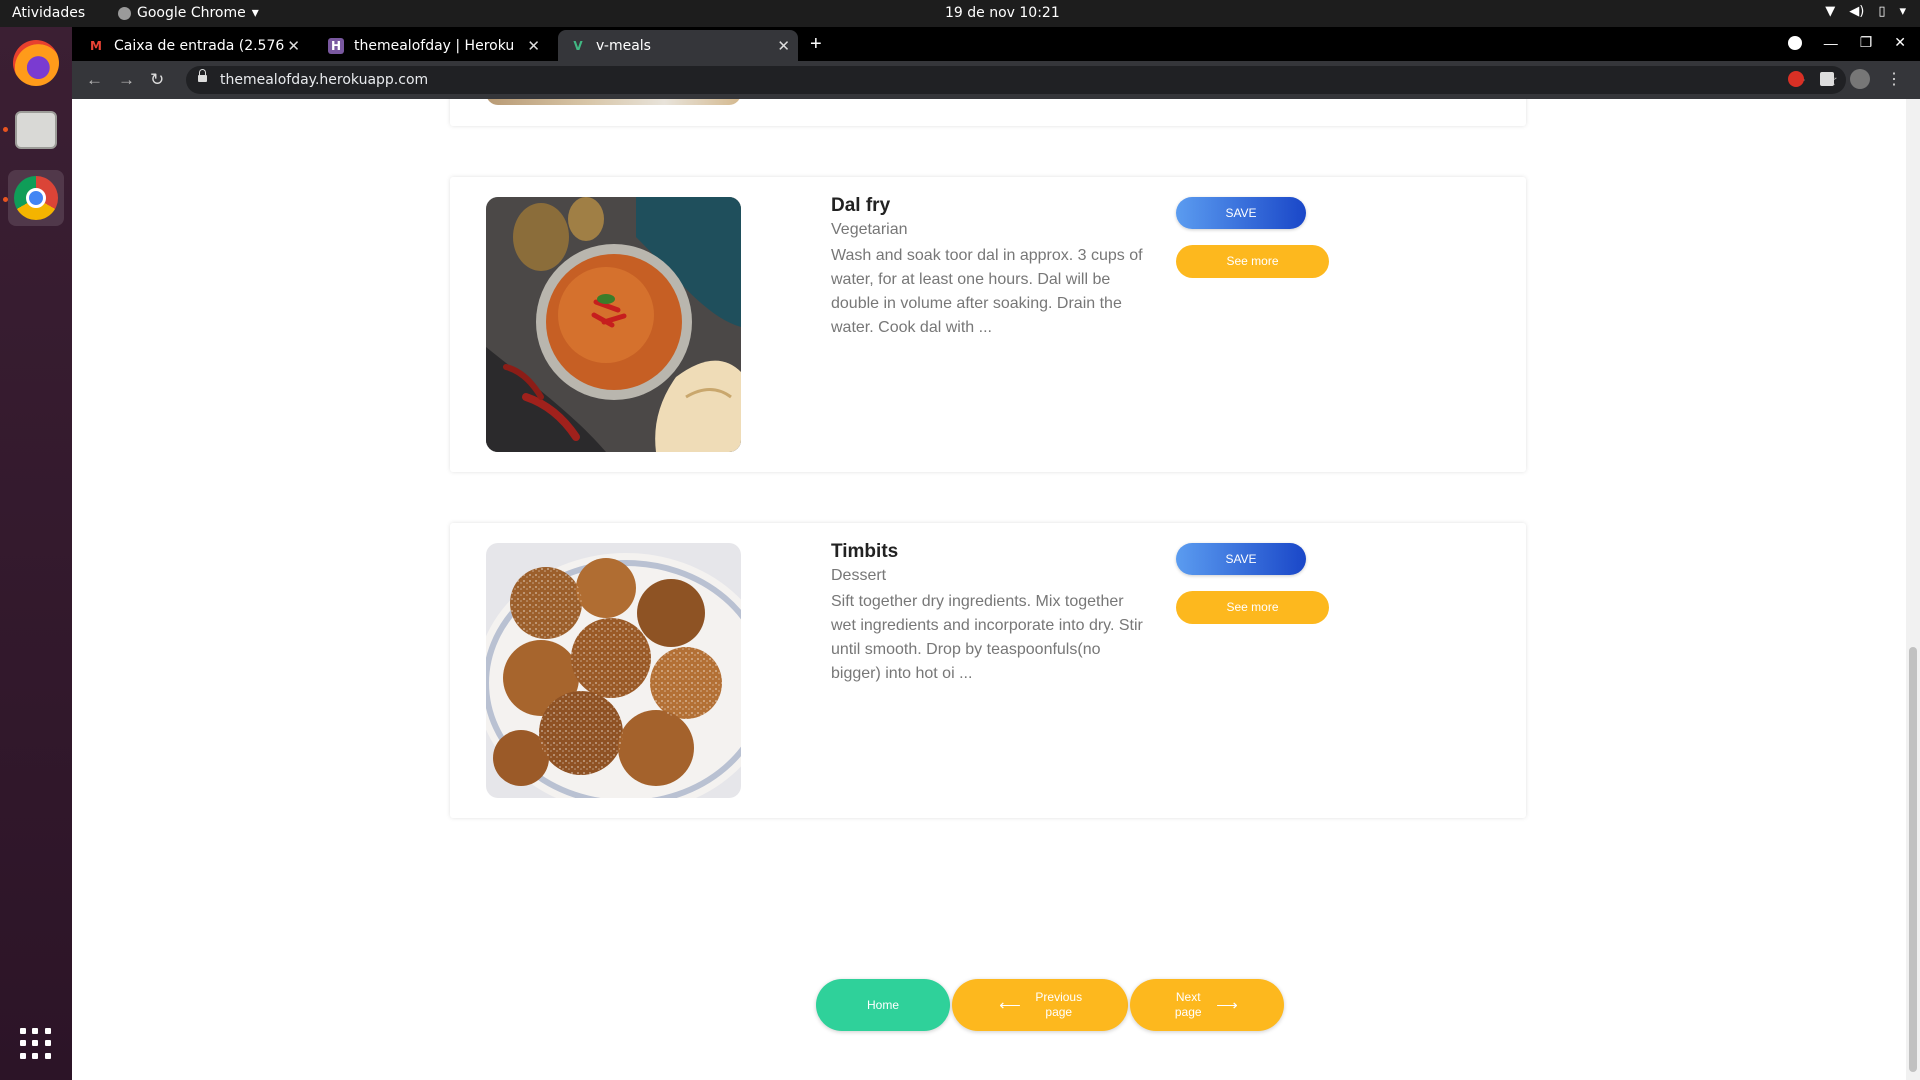 Image resolution: width=1920 pixels, height=1080 pixels. I want to click on meal-image, so click(613, 102).